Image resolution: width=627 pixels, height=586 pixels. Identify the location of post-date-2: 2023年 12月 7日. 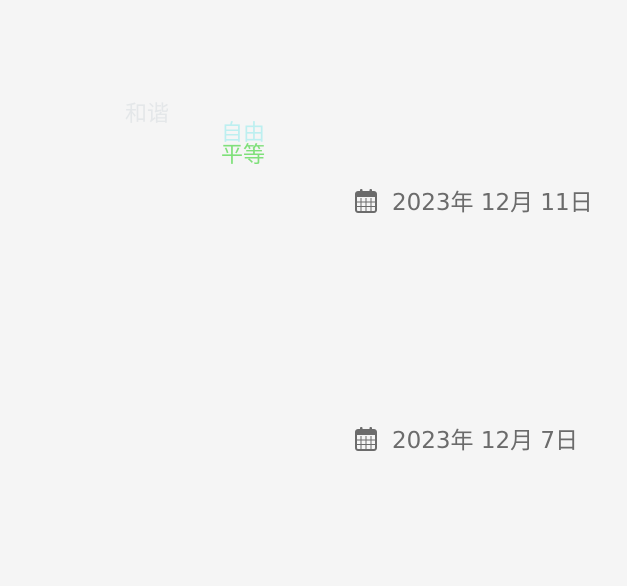
(466, 440).